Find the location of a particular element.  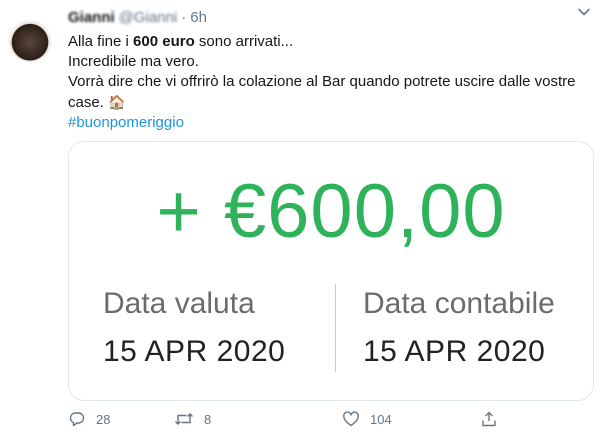

retweet-icon is located at coordinates (184, 419).